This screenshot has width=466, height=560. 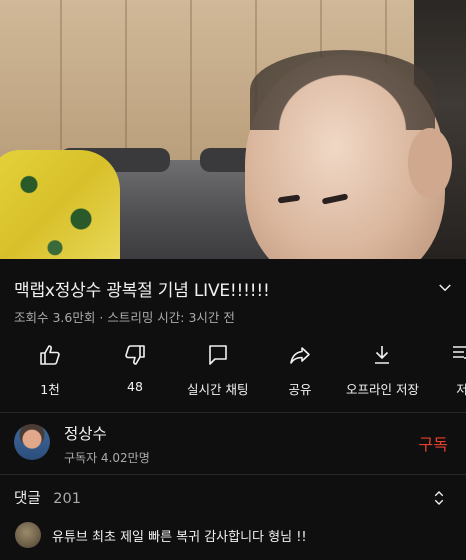 I want to click on save-label: 저, so click(x=461, y=389).